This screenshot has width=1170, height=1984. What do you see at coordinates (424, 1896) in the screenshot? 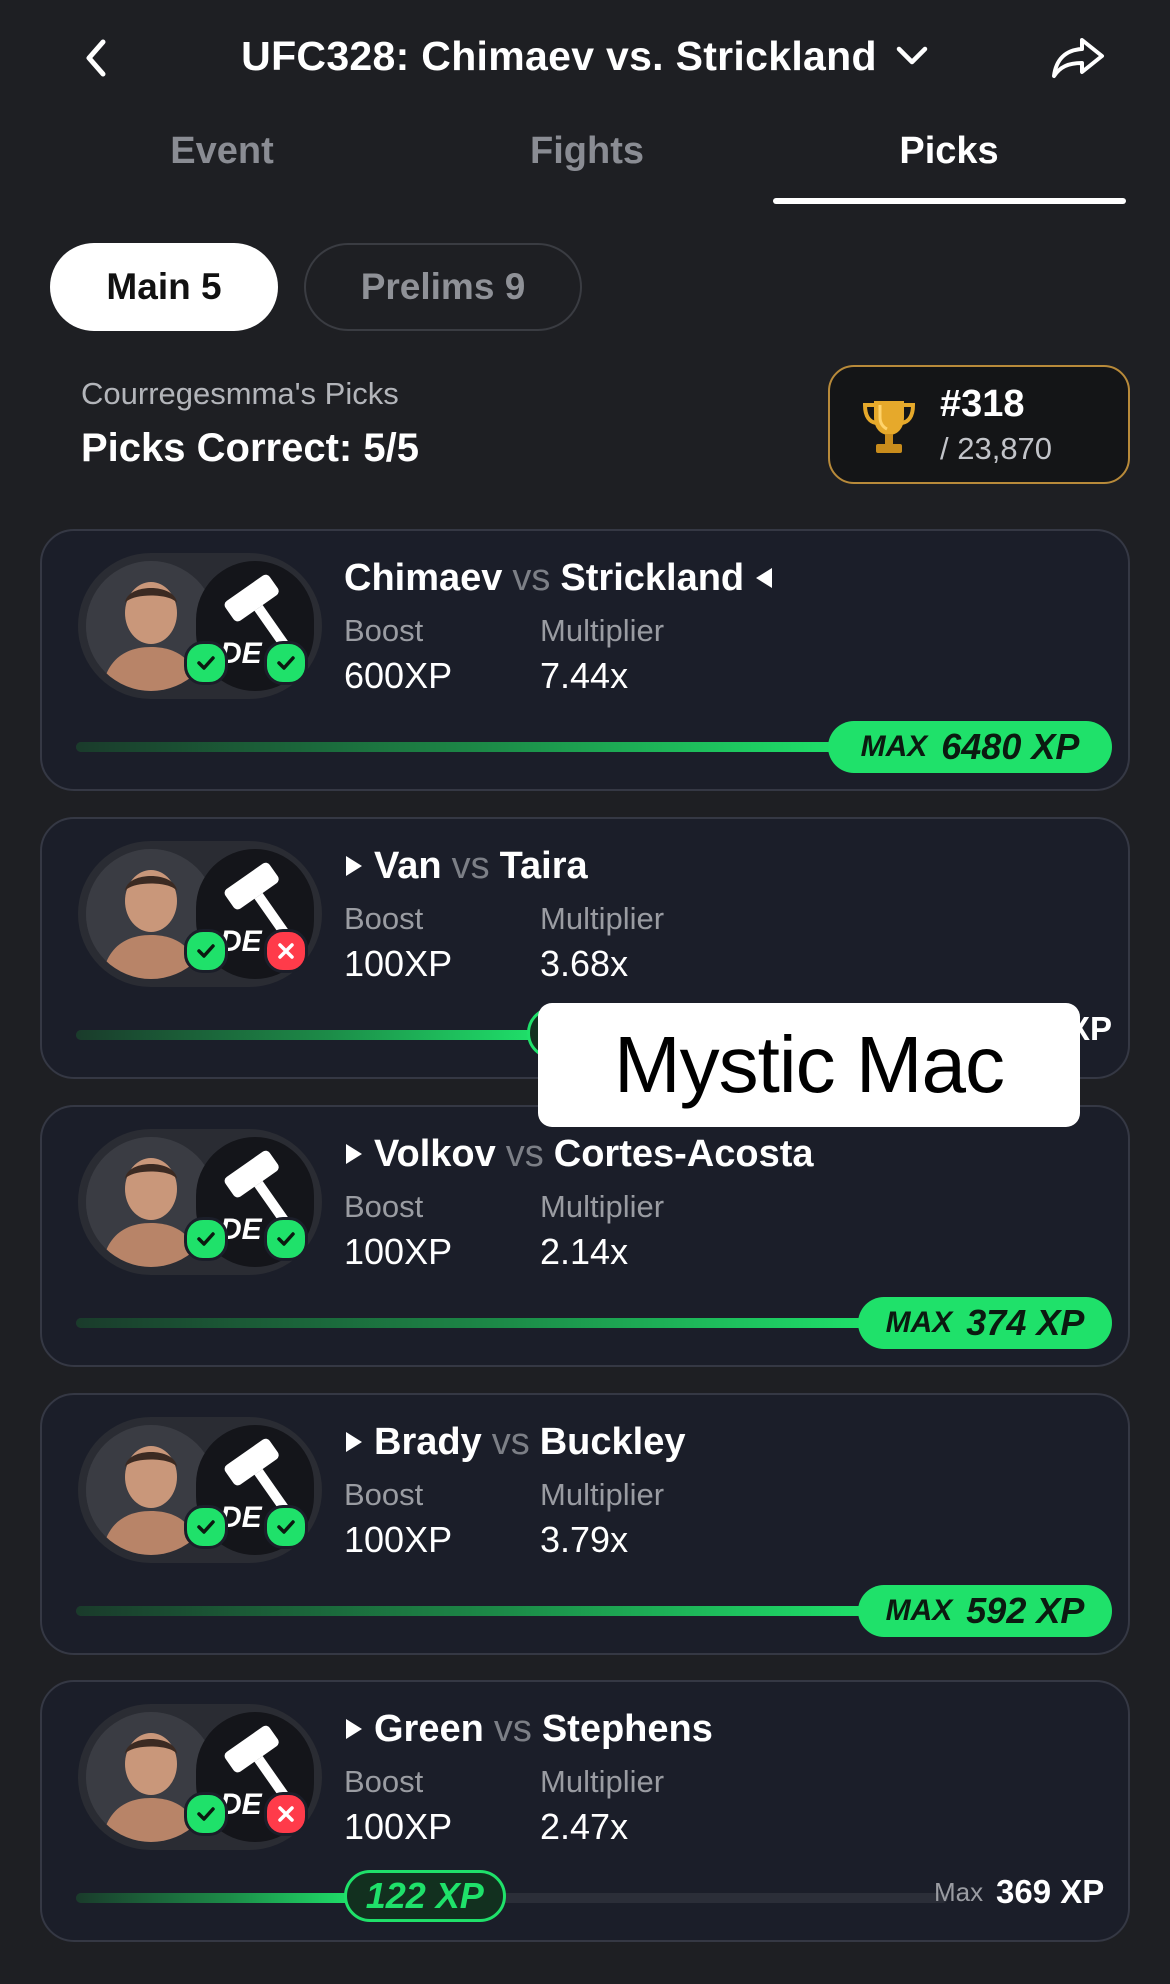
I see `earned-xp-pill: 122 XP` at bounding box center [424, 1896].